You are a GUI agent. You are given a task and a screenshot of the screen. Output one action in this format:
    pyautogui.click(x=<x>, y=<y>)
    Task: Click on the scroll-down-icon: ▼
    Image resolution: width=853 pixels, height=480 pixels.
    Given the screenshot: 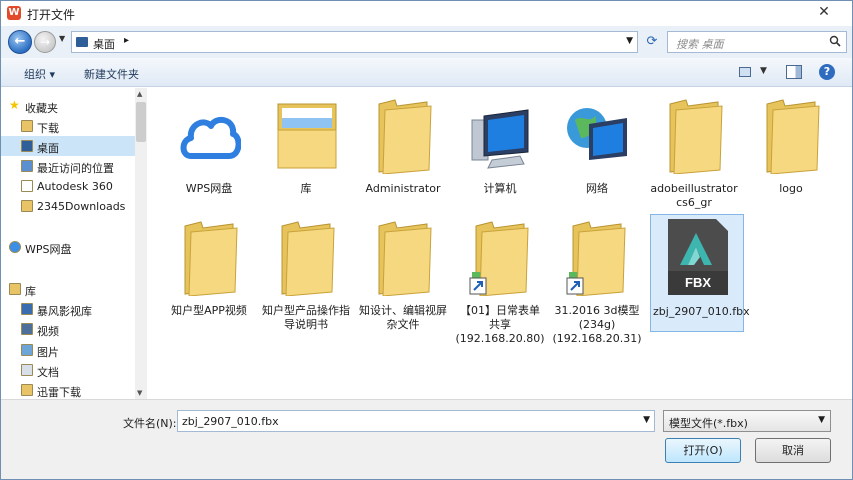 What is the action you would take?
    pyautogui.click(x=139, y=393)
    